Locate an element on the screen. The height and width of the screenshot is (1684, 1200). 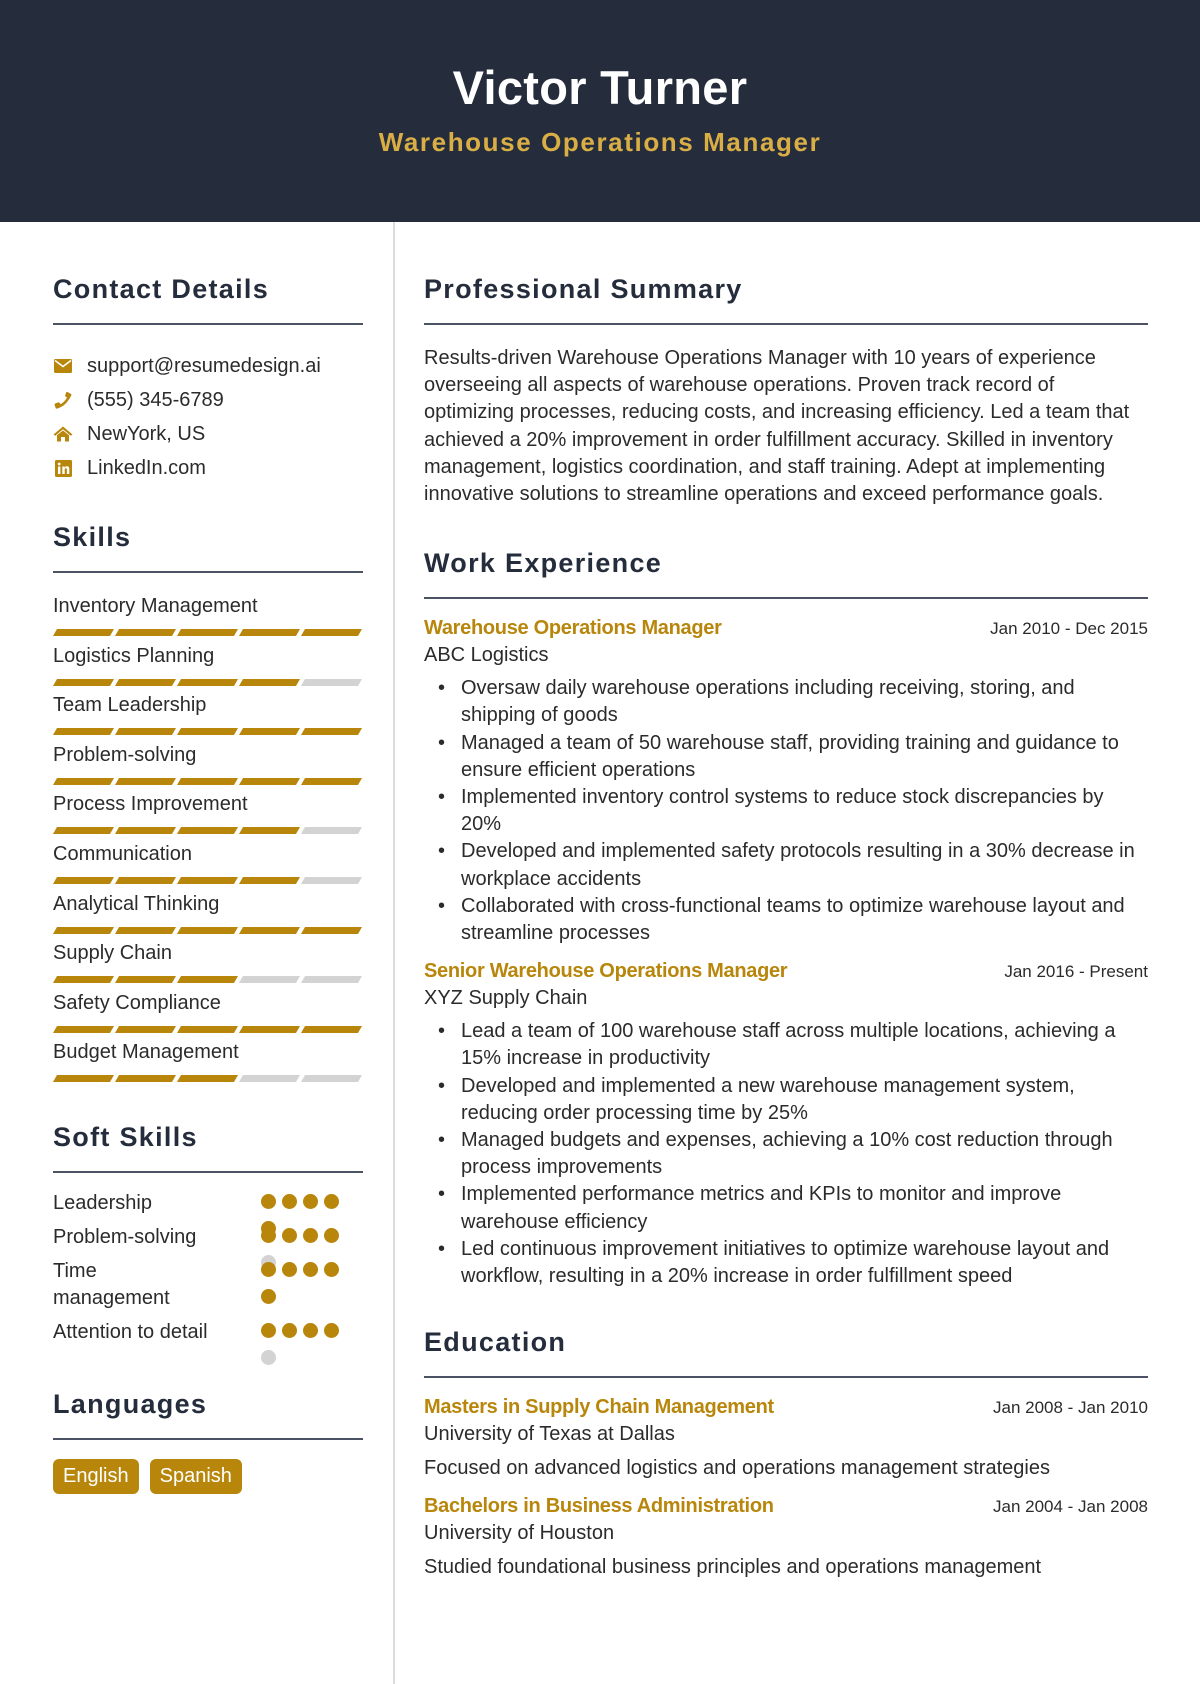
degree-title: Masters in Supply Chain Management is located at coordinates (599, 1407).